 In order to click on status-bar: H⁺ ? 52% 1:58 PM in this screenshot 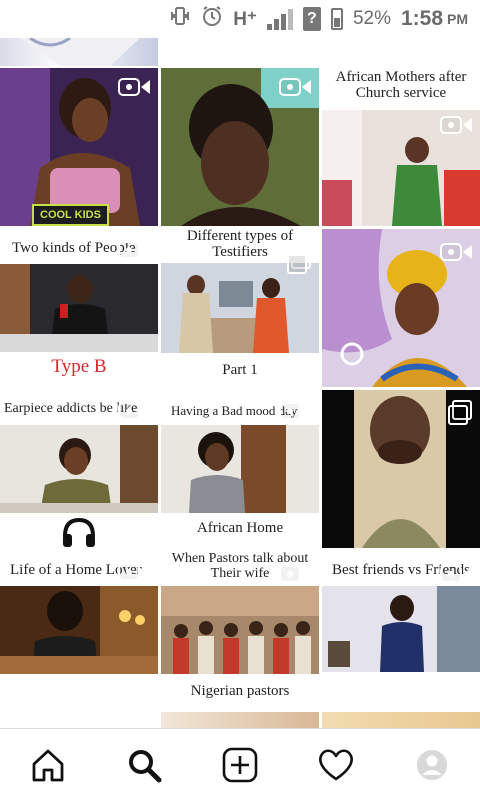, I will do `click(240, 19)`.